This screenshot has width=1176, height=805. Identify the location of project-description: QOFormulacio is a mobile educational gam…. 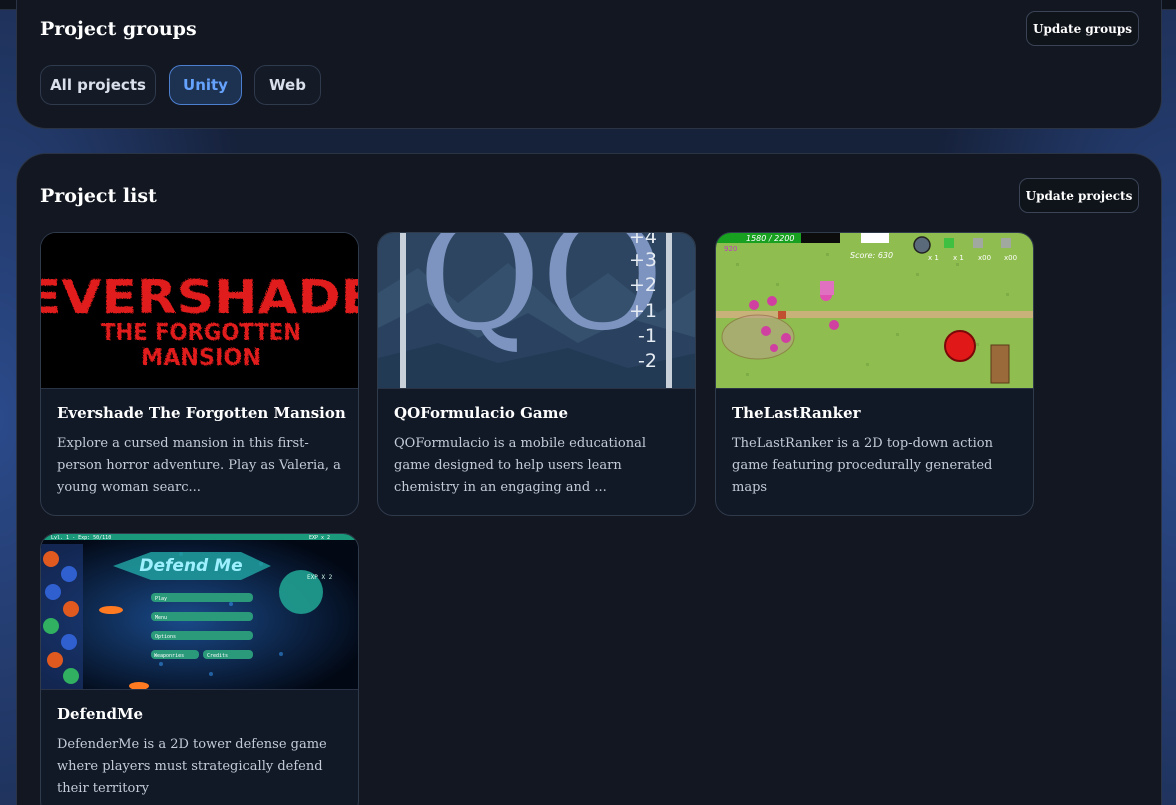
(520, 465).